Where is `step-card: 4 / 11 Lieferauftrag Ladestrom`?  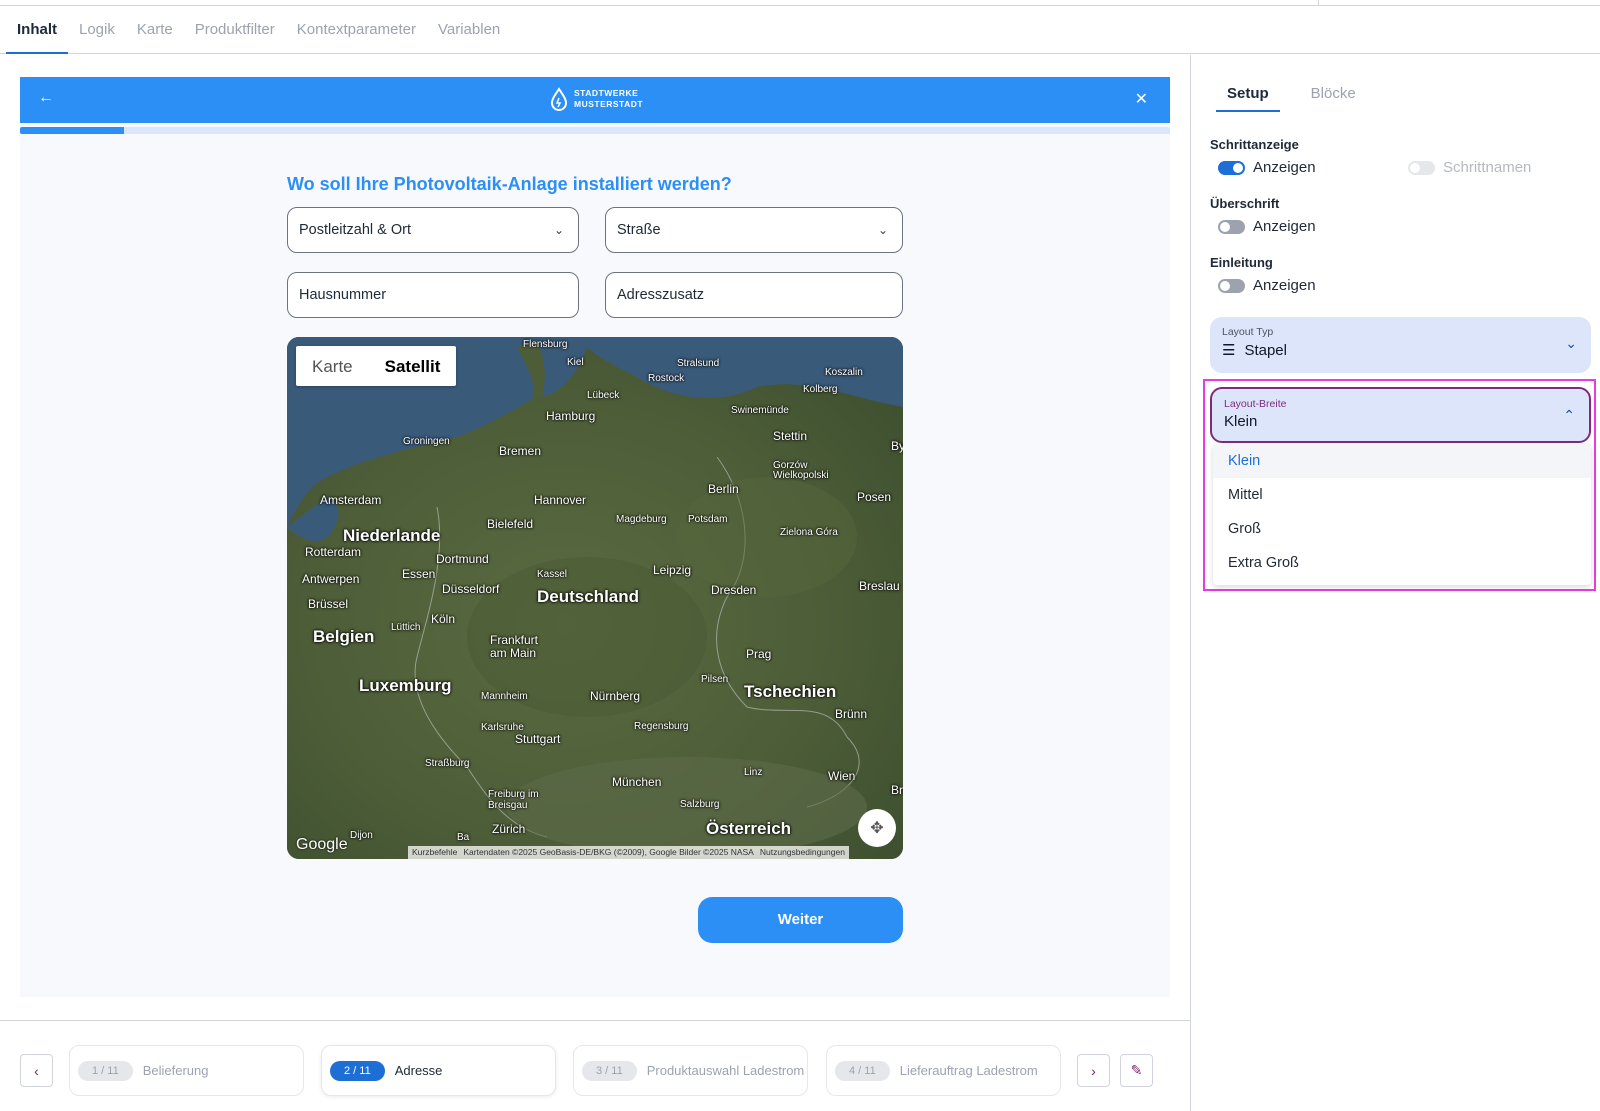 step-card: 4 / 11 Lieferauftrag Ladestrom is located at coordinates (943, 1070).